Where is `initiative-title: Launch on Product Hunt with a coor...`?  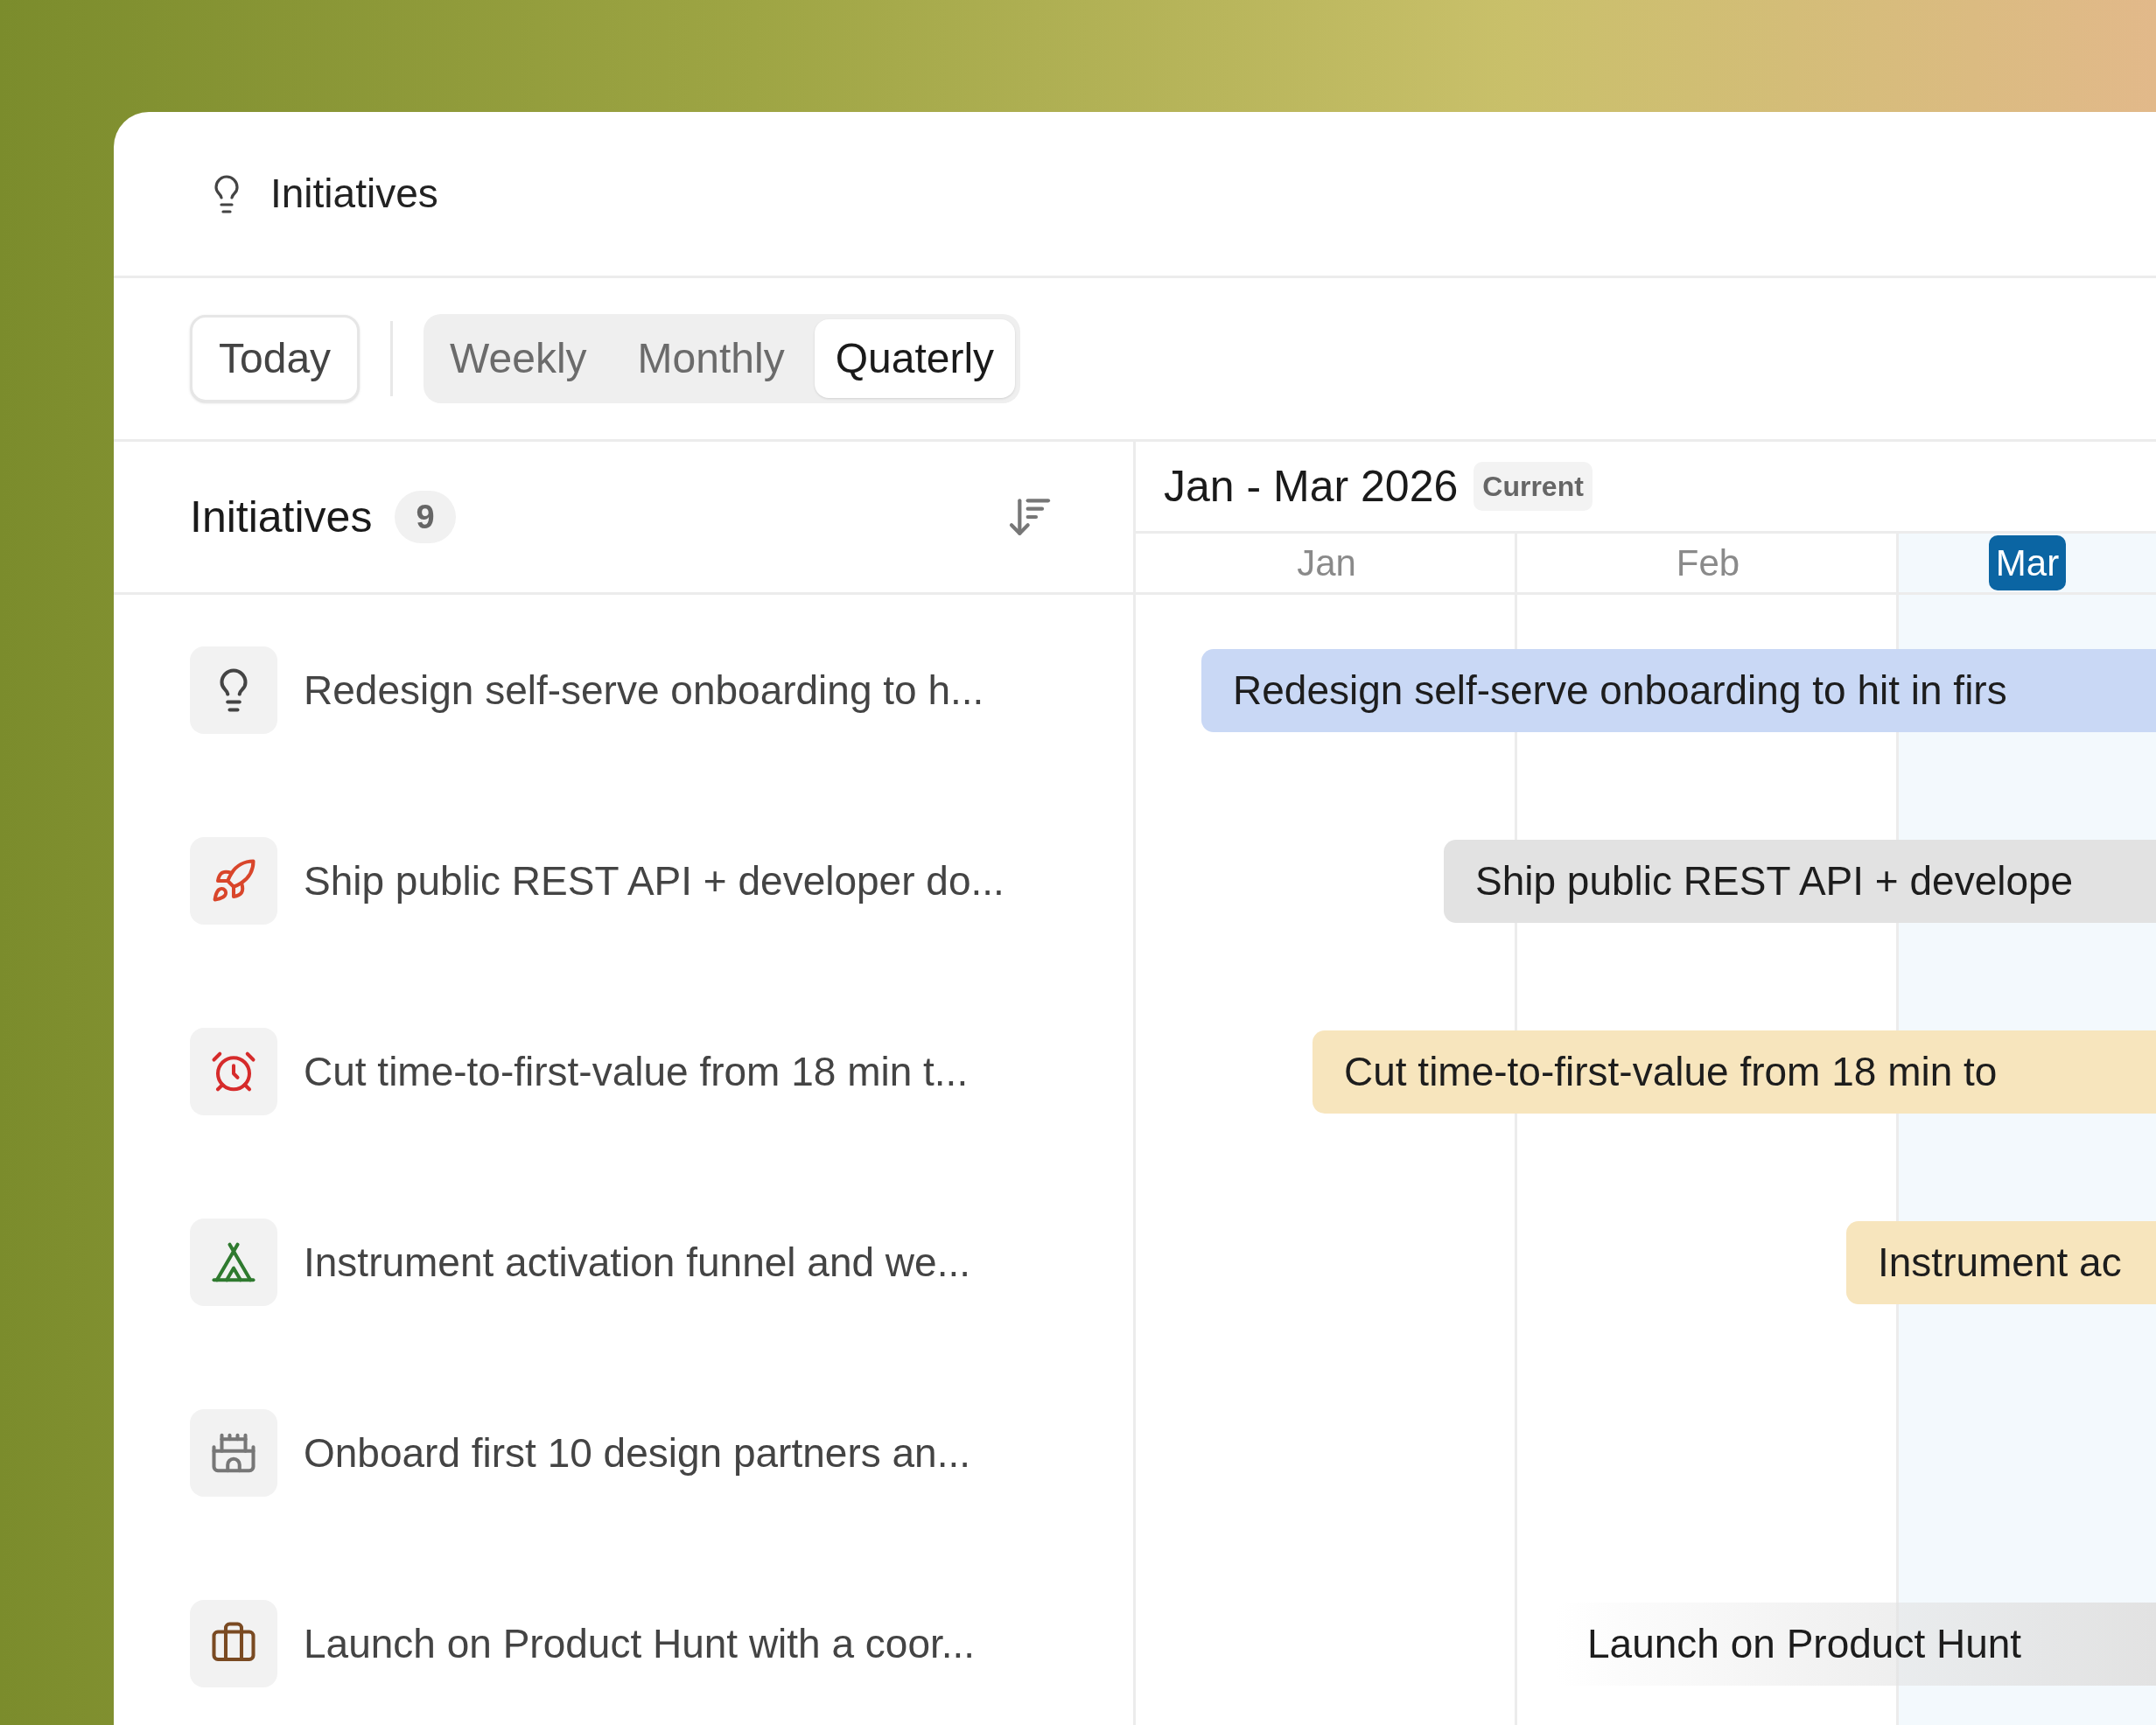 initiative-title: Launch on Product Hunt with a coor... is located at coordinates (640, 1643).